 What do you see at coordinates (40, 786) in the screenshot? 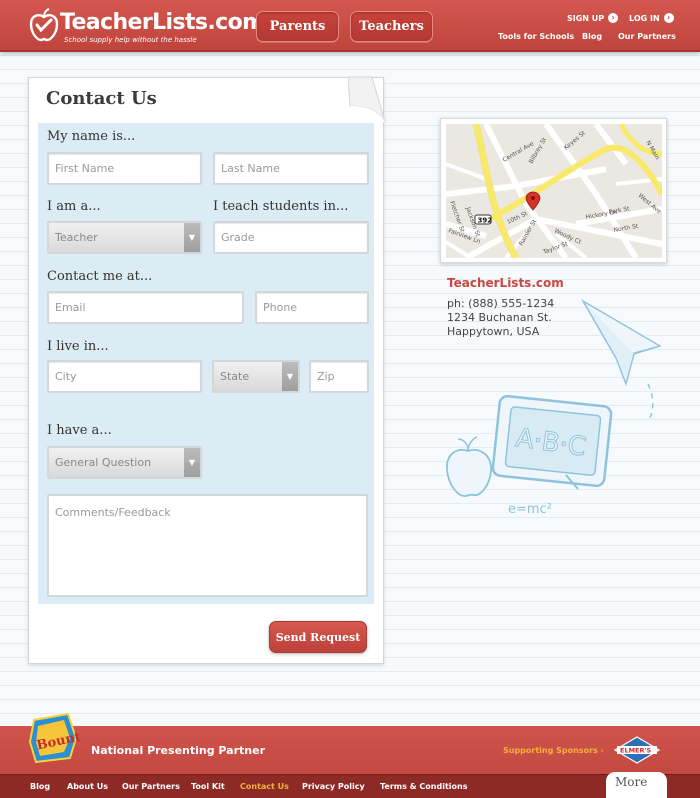
I see `footer-link-blog: Blog` at bounding box center [40, 786].